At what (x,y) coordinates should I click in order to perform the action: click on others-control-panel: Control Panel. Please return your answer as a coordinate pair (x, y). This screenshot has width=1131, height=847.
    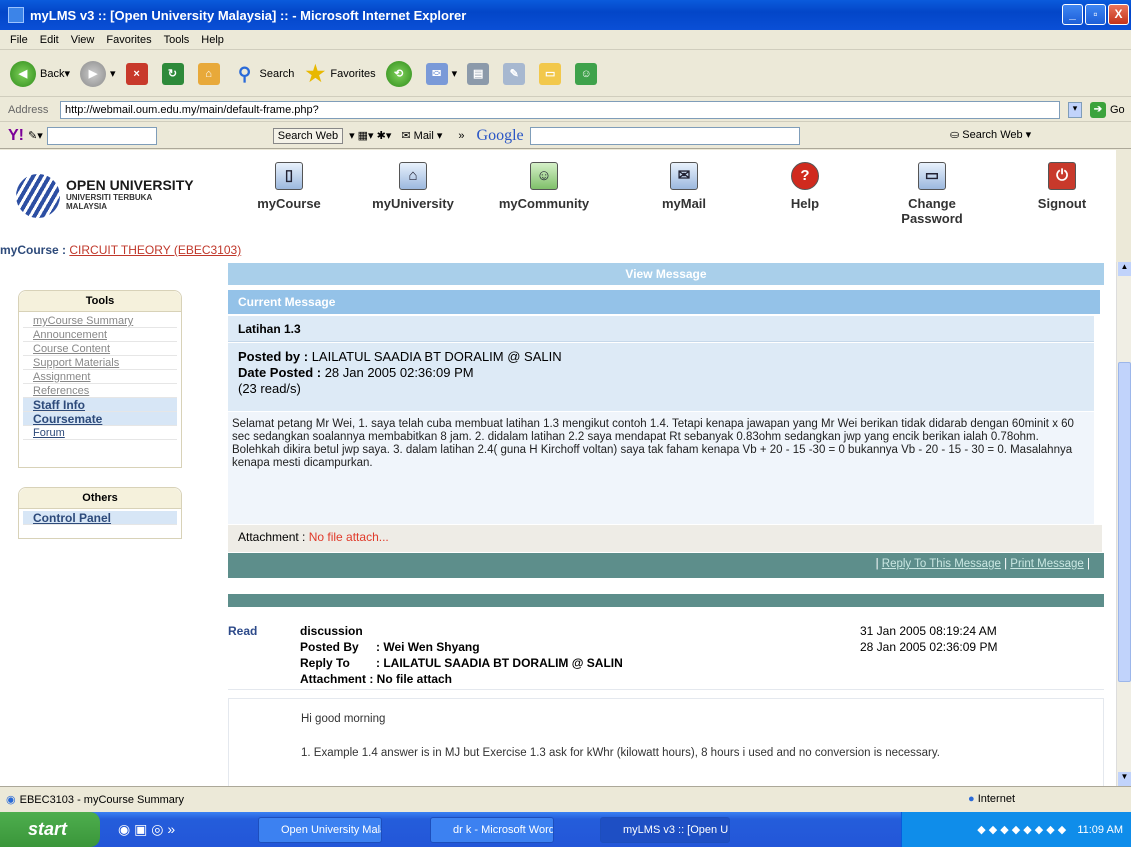
    Looking at the image, I should click on (100, 518).